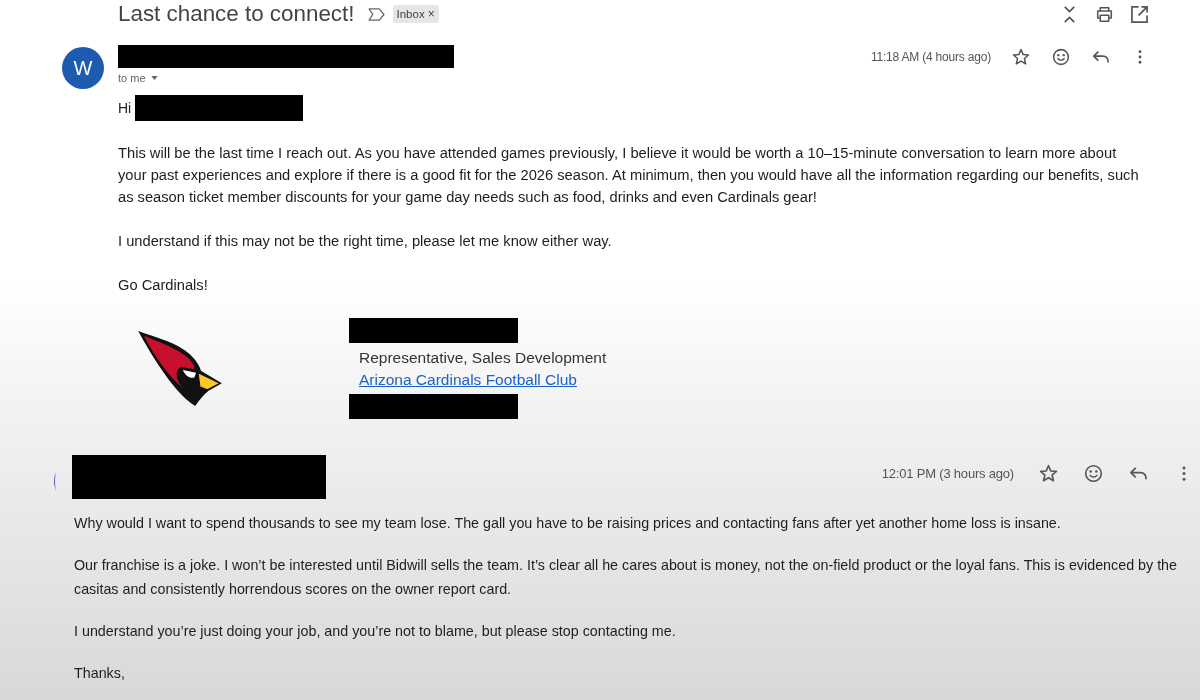 The height and width of the screenshot is (700, 1200). What do you see at coordinates (483, 358) in the screenshot?
I see `signature-title: Representative, Sales Development` at bounding box center [483, 358].